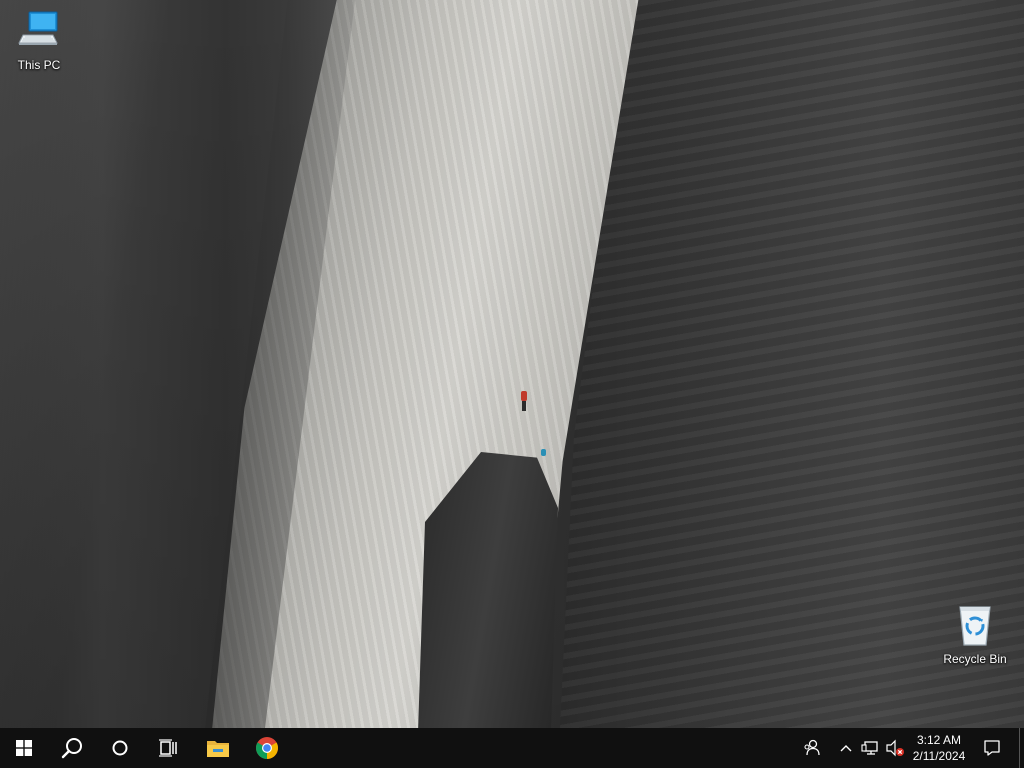  I want to click on cortana-circle-icon, so click(120, 748).